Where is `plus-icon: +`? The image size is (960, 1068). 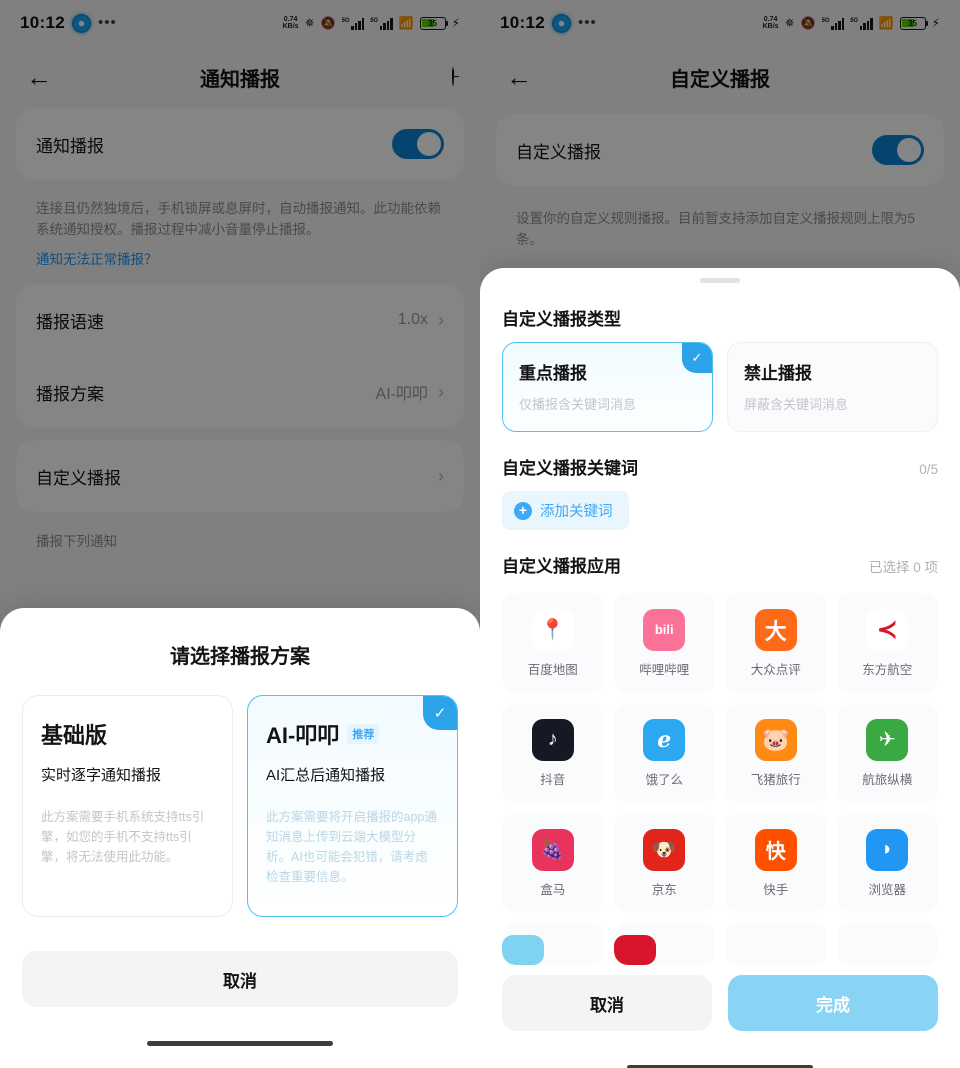
plus-icon: + is located at coordinates (523, 510).